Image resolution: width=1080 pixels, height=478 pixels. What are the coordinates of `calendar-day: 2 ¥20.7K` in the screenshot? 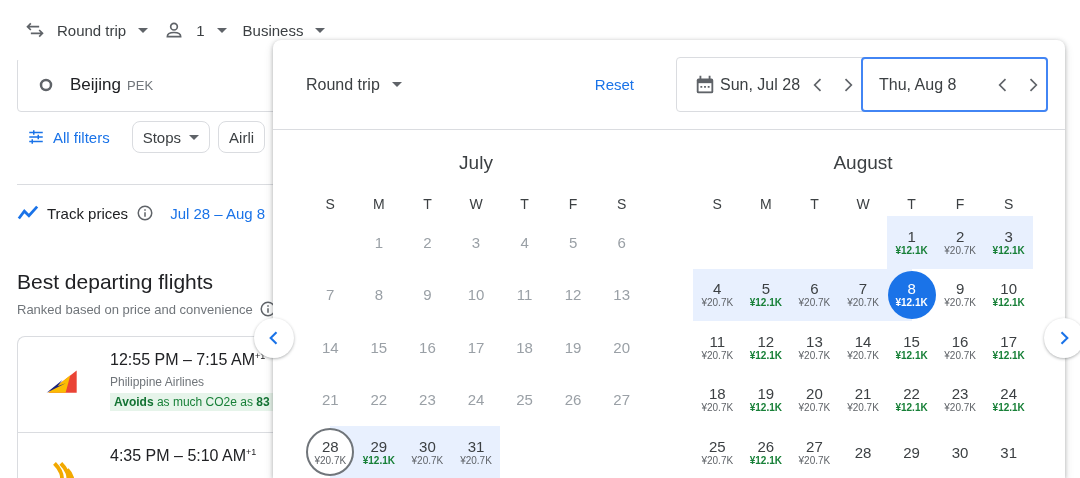 It's located at (960, 242).